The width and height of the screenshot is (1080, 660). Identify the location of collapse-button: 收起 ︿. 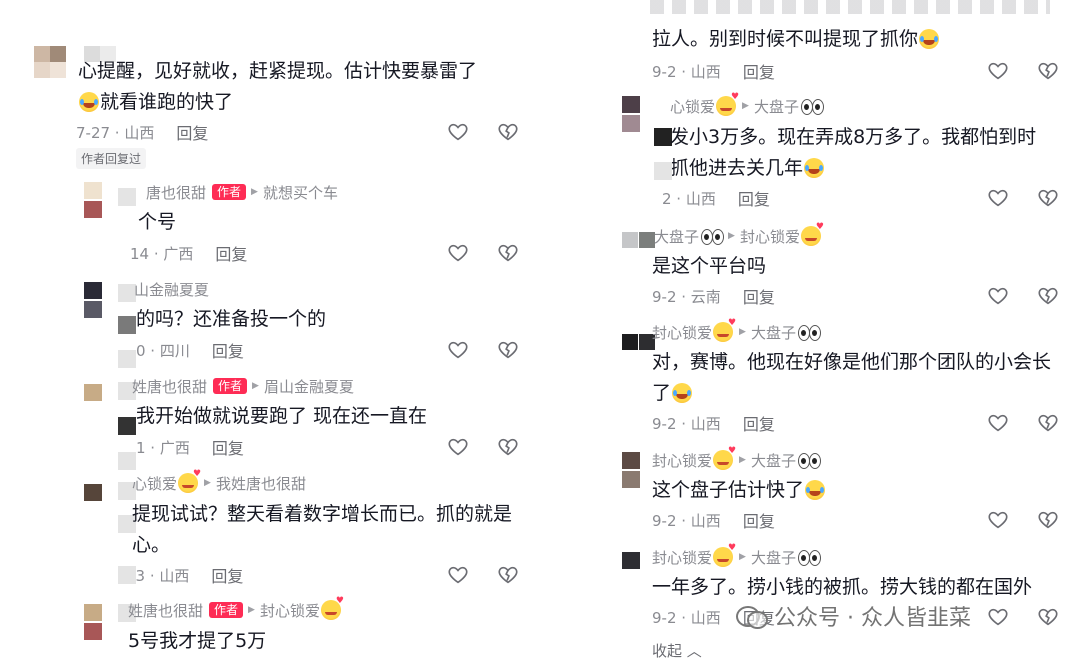
(677, 650).